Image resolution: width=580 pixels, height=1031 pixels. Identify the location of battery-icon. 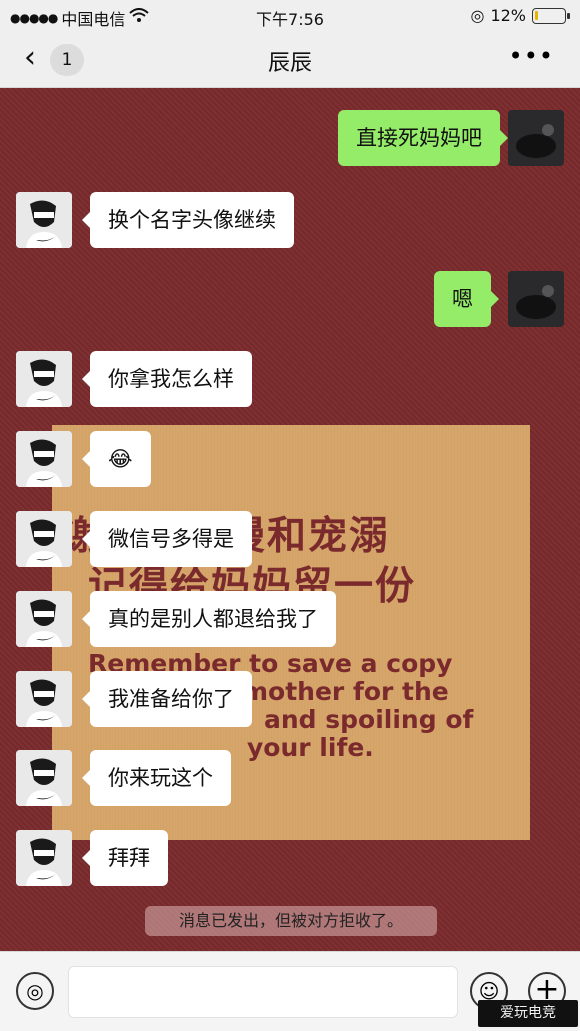
(551, 15).